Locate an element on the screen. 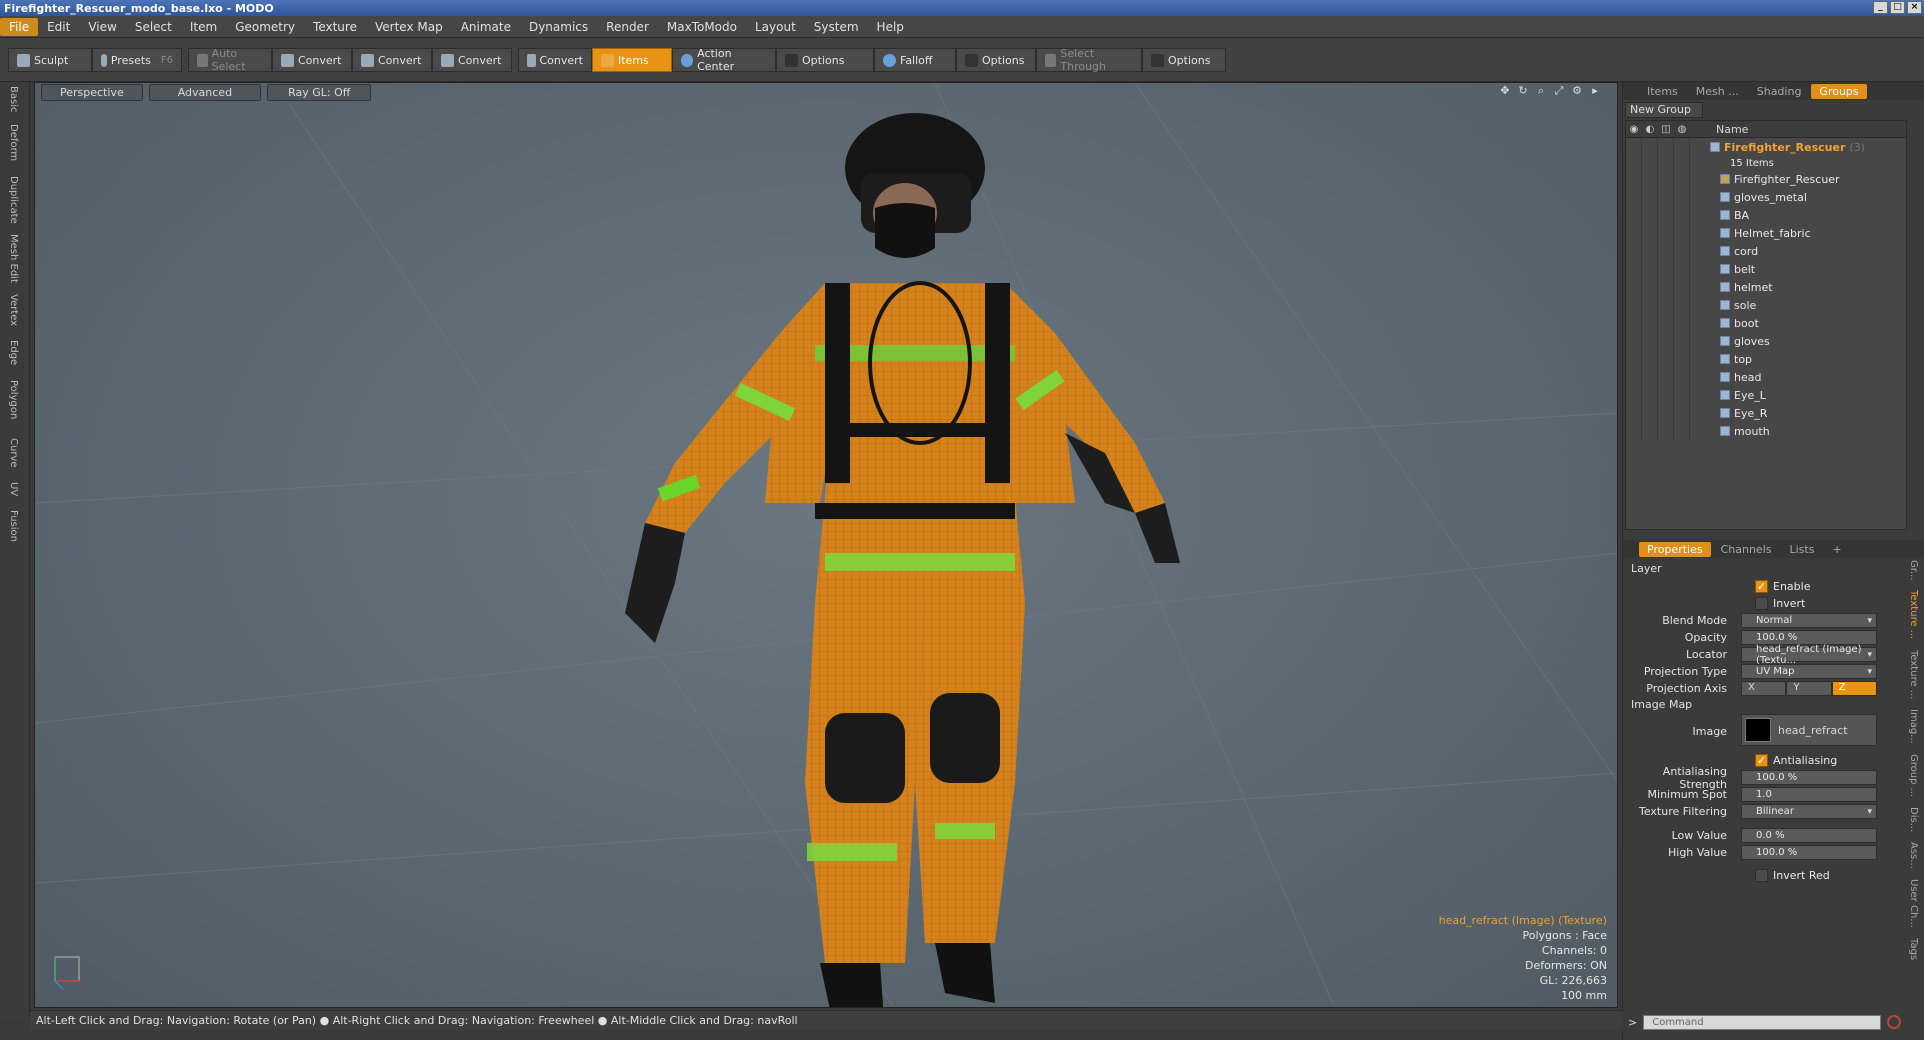 The height and width of the screenshot is (1040, 1924). name-column-header: Name is located at coordinates (1719, 129).